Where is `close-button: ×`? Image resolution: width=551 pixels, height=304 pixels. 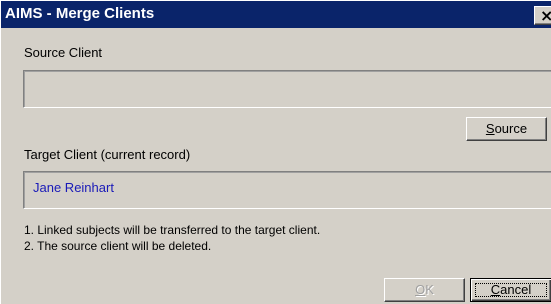
close-button: × is located at coordinates (542, 15).